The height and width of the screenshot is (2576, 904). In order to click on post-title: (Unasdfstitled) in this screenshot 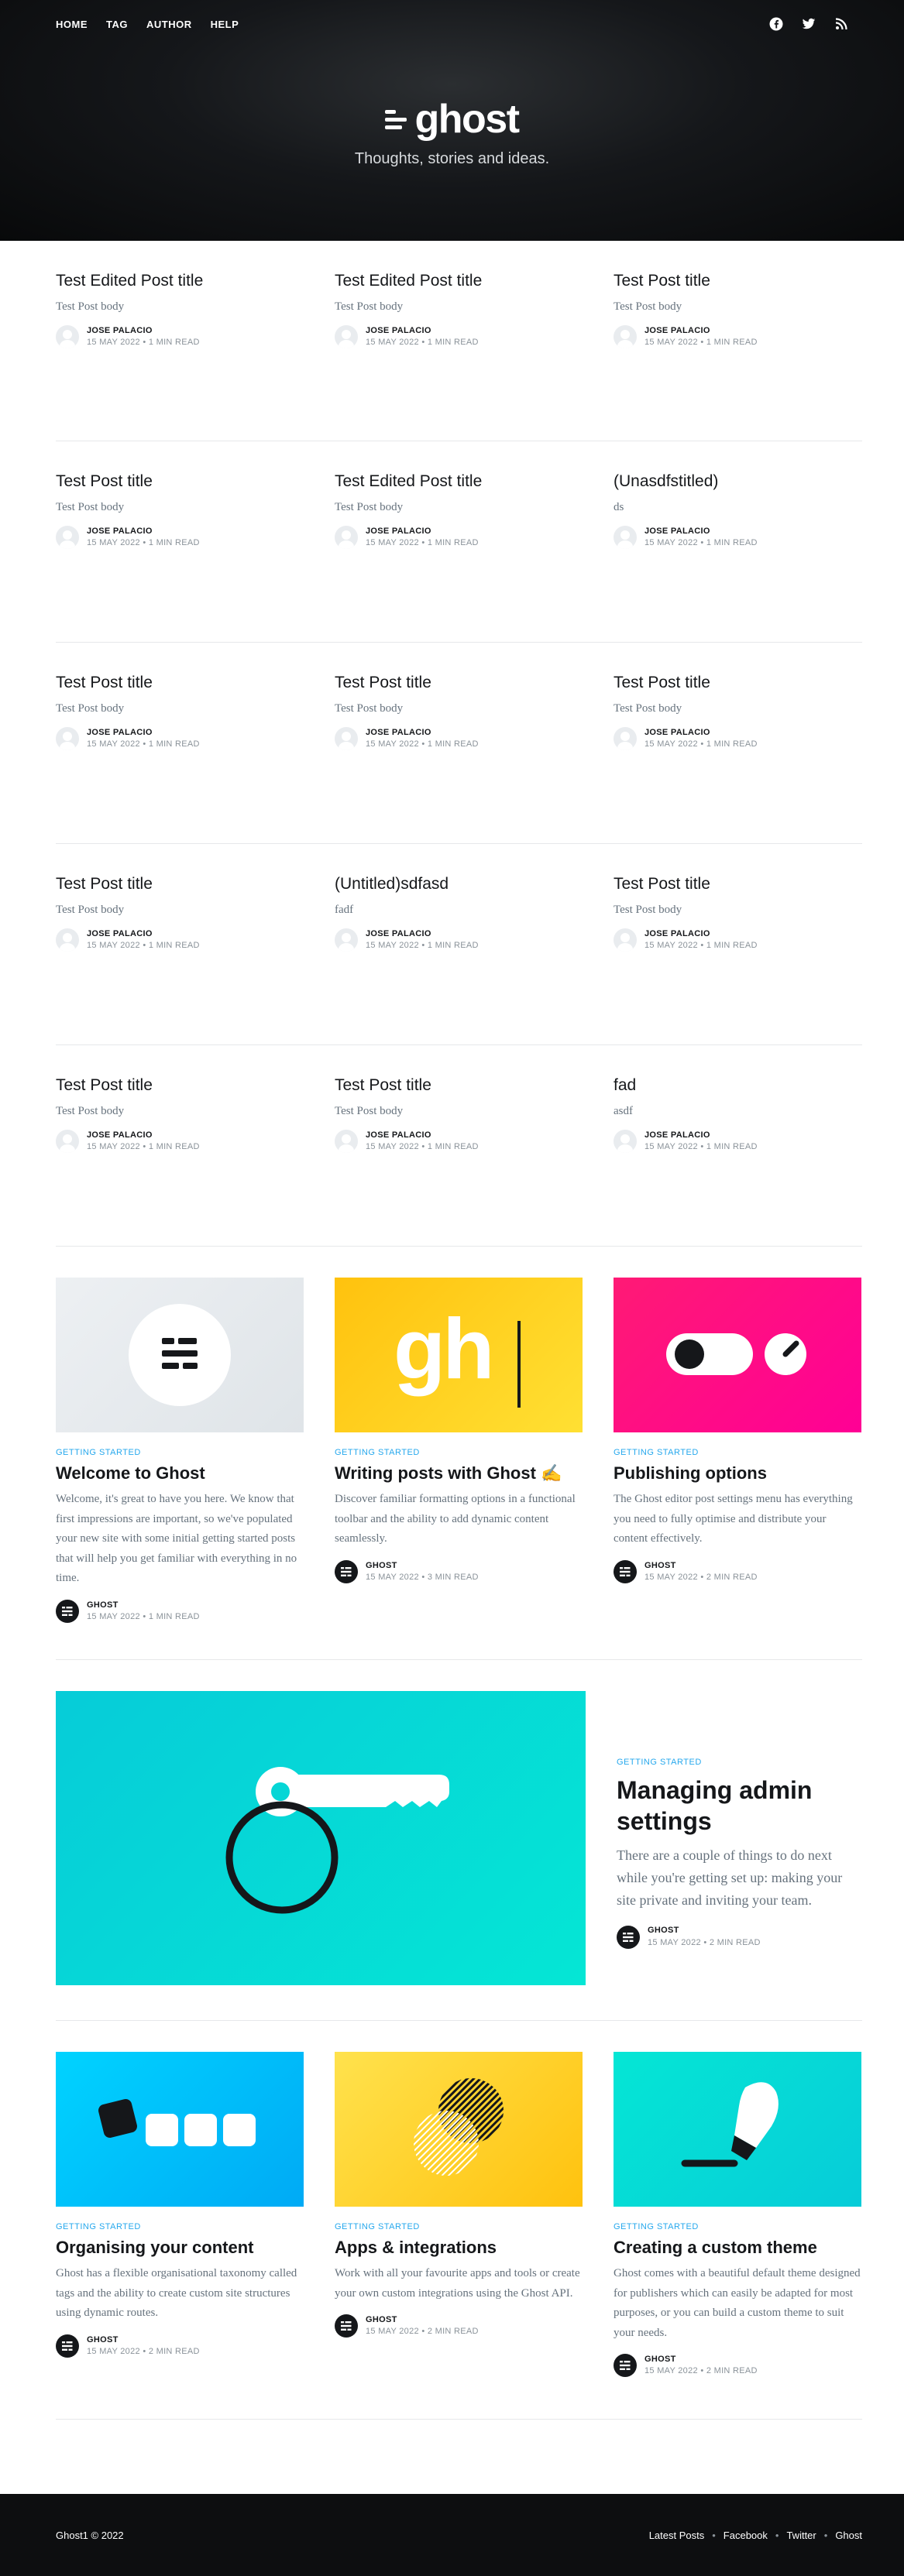, I will do `click(737, 481)`.